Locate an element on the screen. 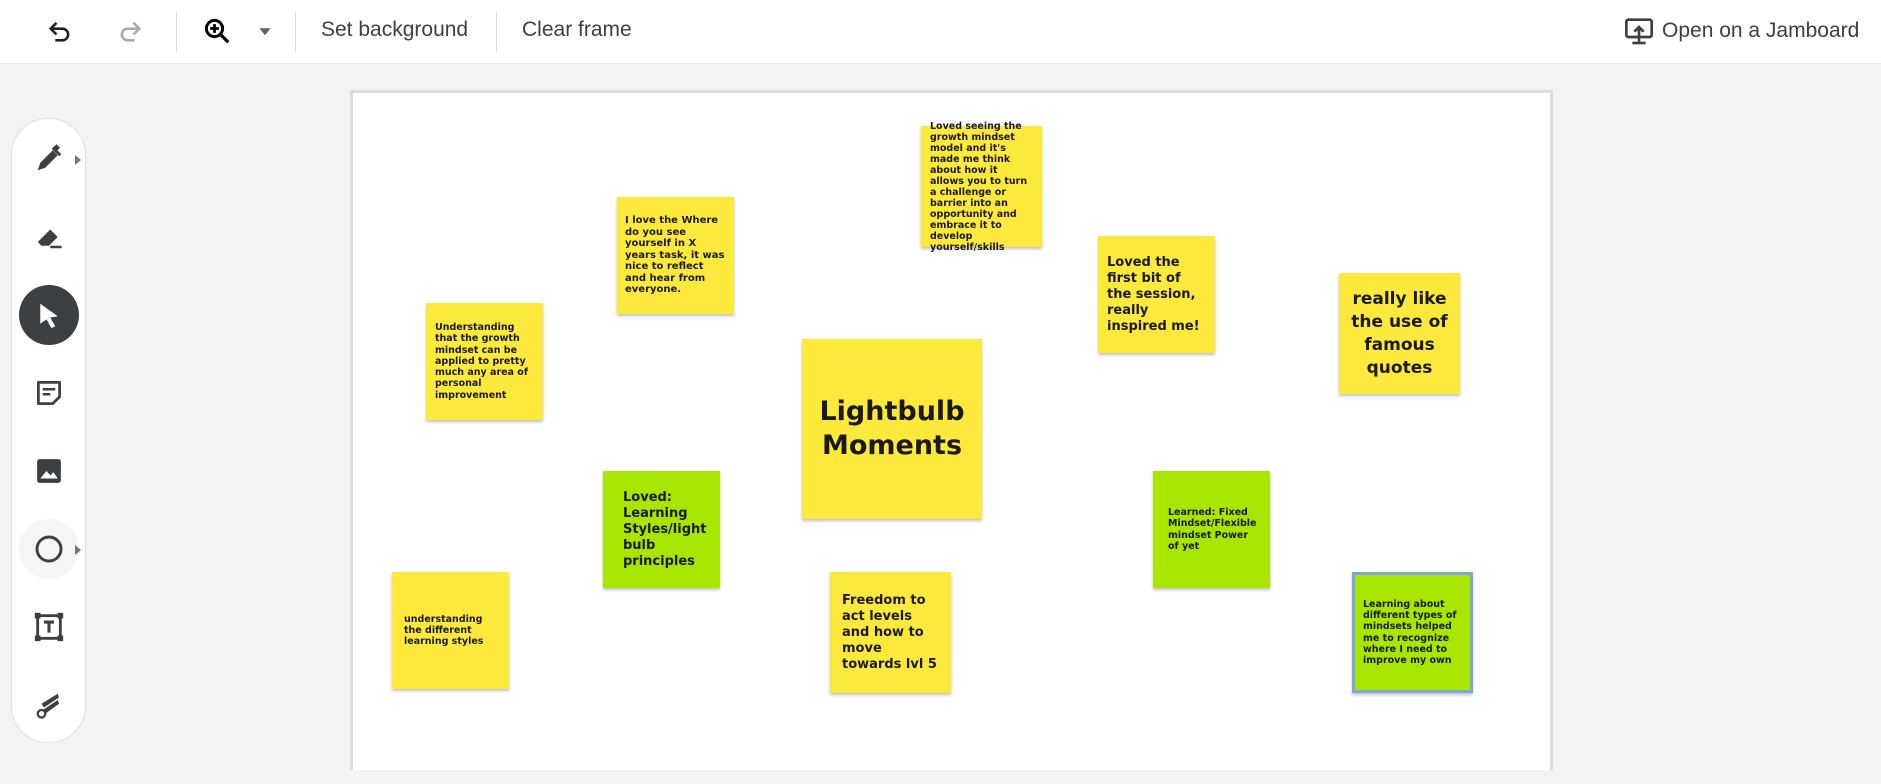  tool-laser is located at coordinates (49, 705).